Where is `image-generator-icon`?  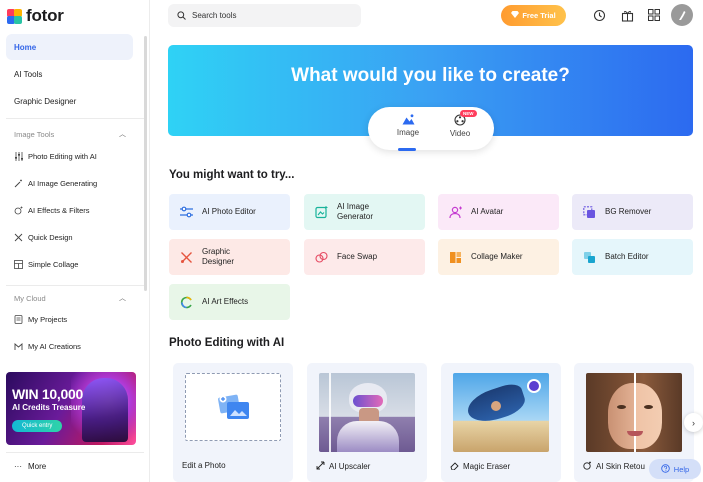
image-generator-icon is located at coordinates (321, 212).